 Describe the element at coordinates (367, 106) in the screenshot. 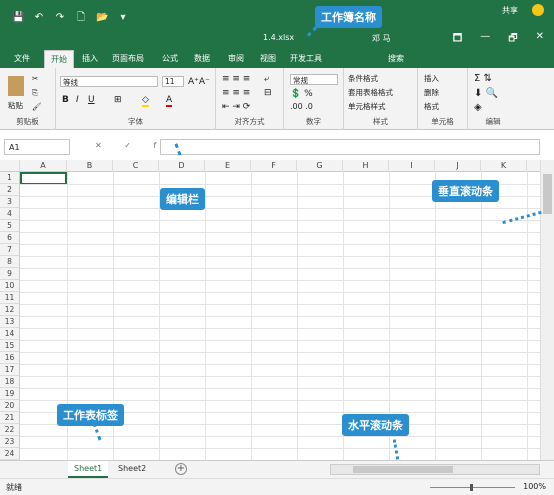

I see `cell-style-button: 单元格样式` at that location.